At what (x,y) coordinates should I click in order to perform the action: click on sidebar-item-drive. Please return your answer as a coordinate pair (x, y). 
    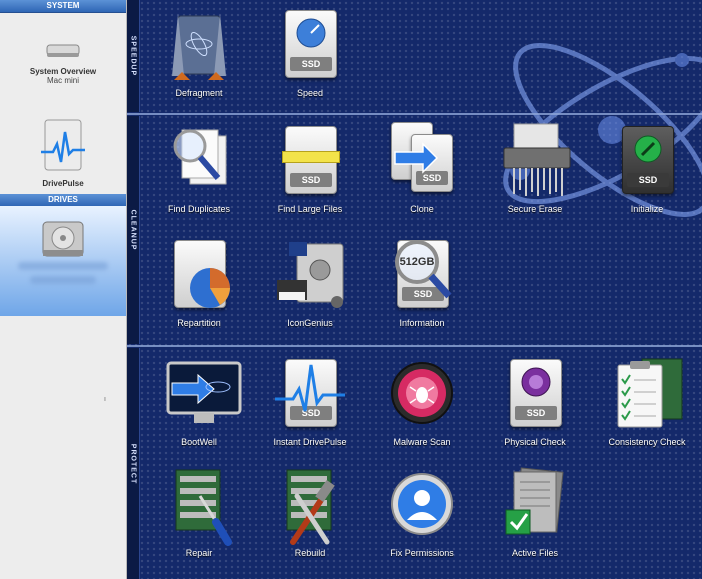
    Looking at the image, I should click on (63, 261).